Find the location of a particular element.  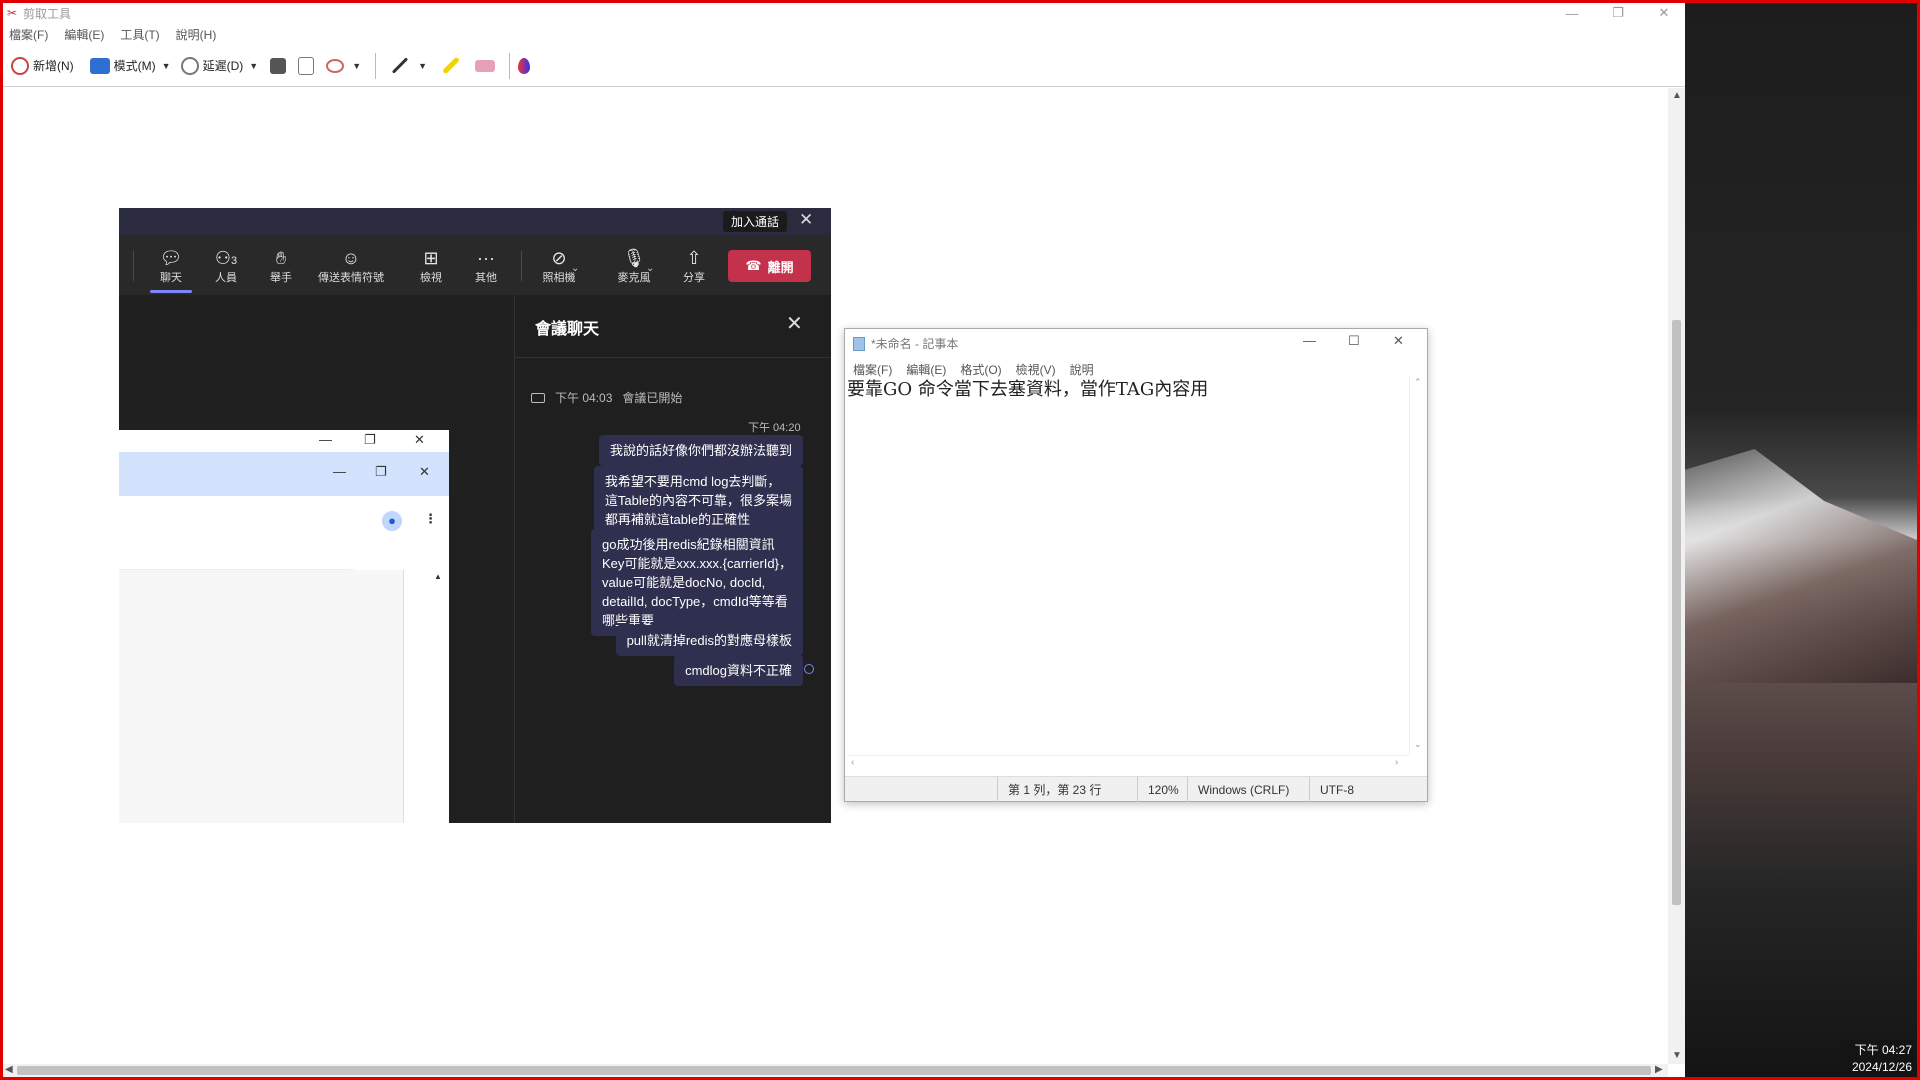

join-call-button: 加入通話 is located at coordinates (755, 221).